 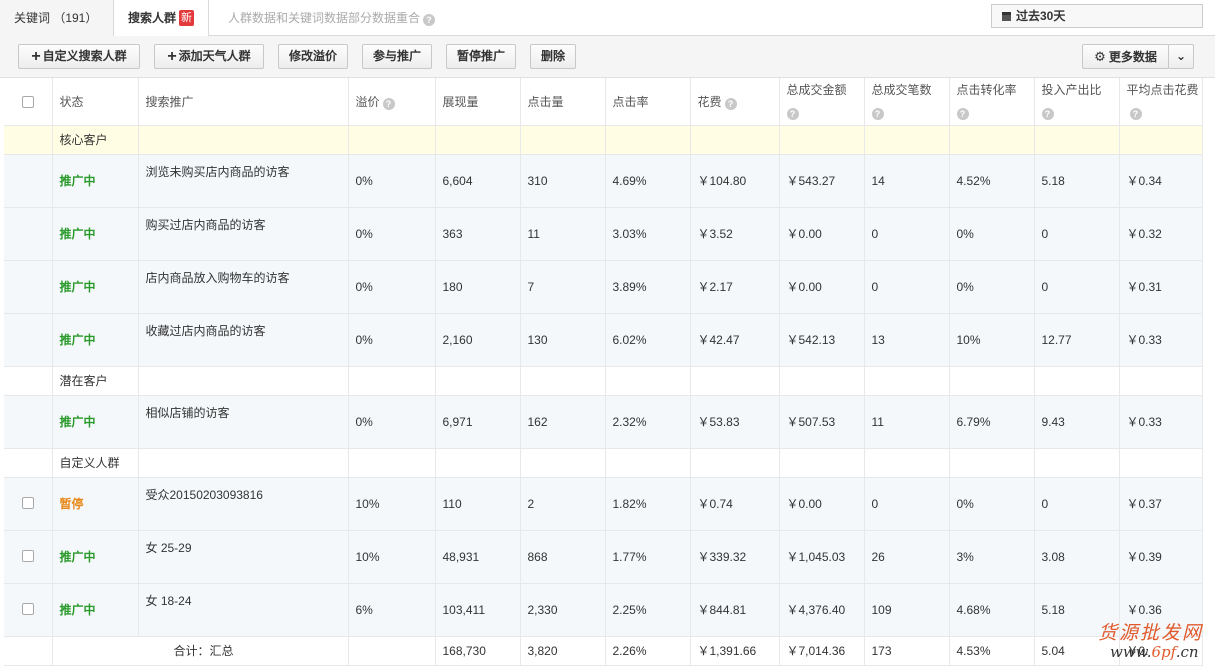 I want to click on more-data-button: ⚙ 更多数据, so click(x=1125, y=56).